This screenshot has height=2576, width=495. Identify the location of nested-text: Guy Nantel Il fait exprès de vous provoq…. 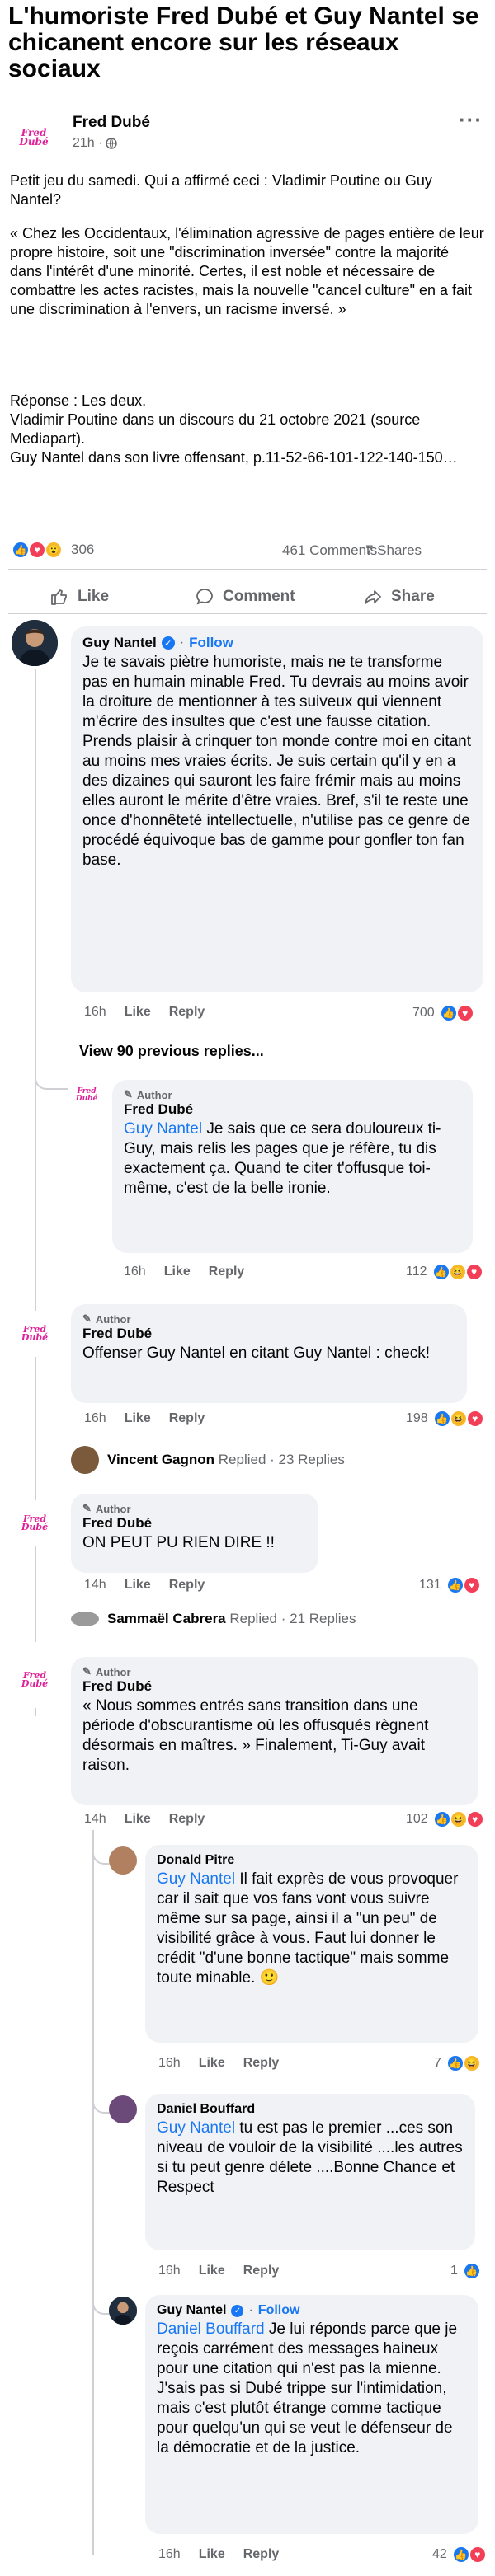
(308, 1928).